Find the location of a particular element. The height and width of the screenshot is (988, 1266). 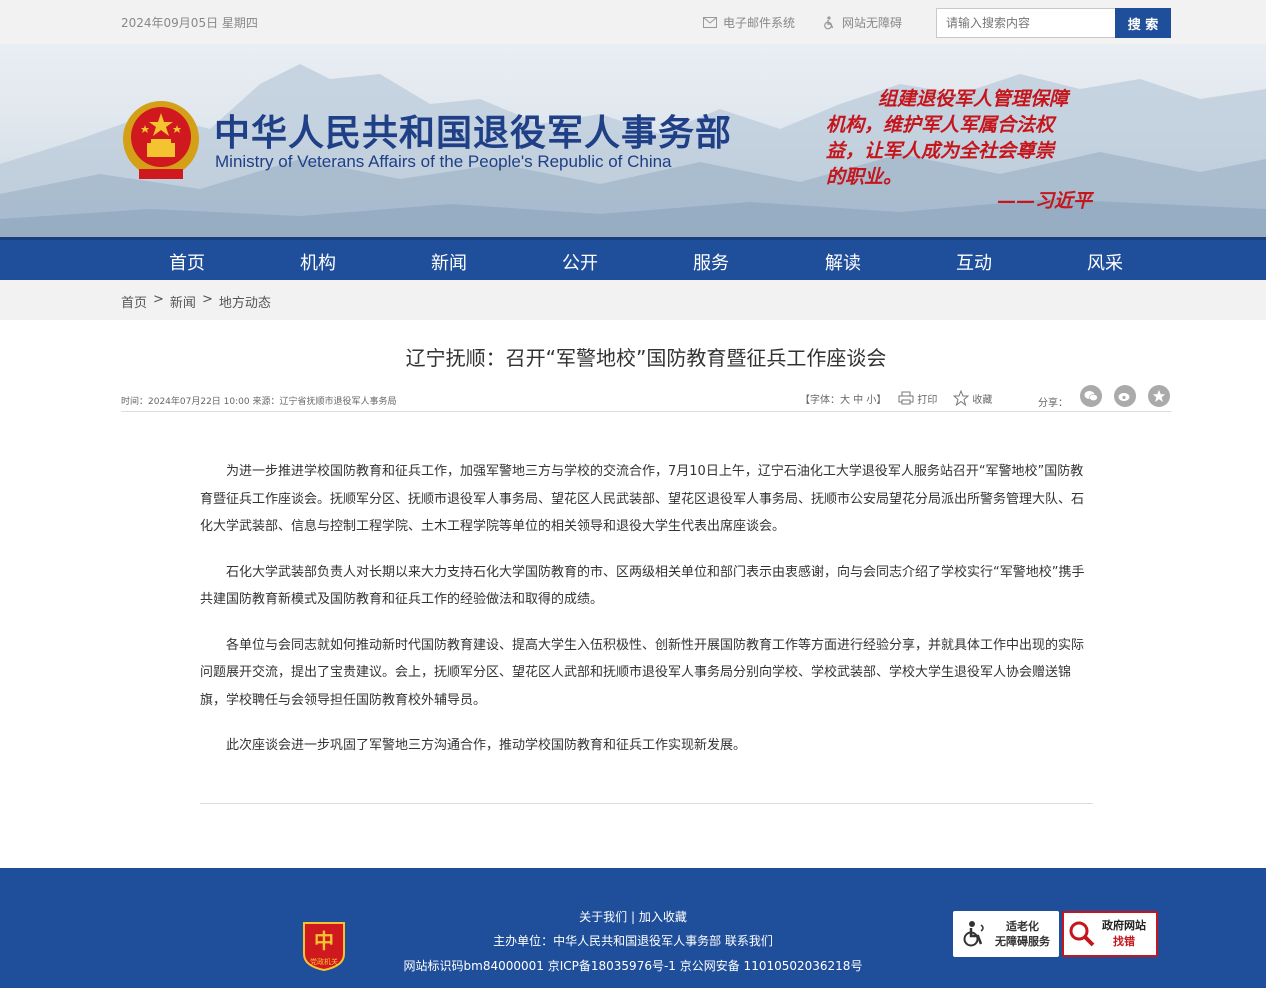

search-button: 搜 索 is located at coordinates (1143, 23).